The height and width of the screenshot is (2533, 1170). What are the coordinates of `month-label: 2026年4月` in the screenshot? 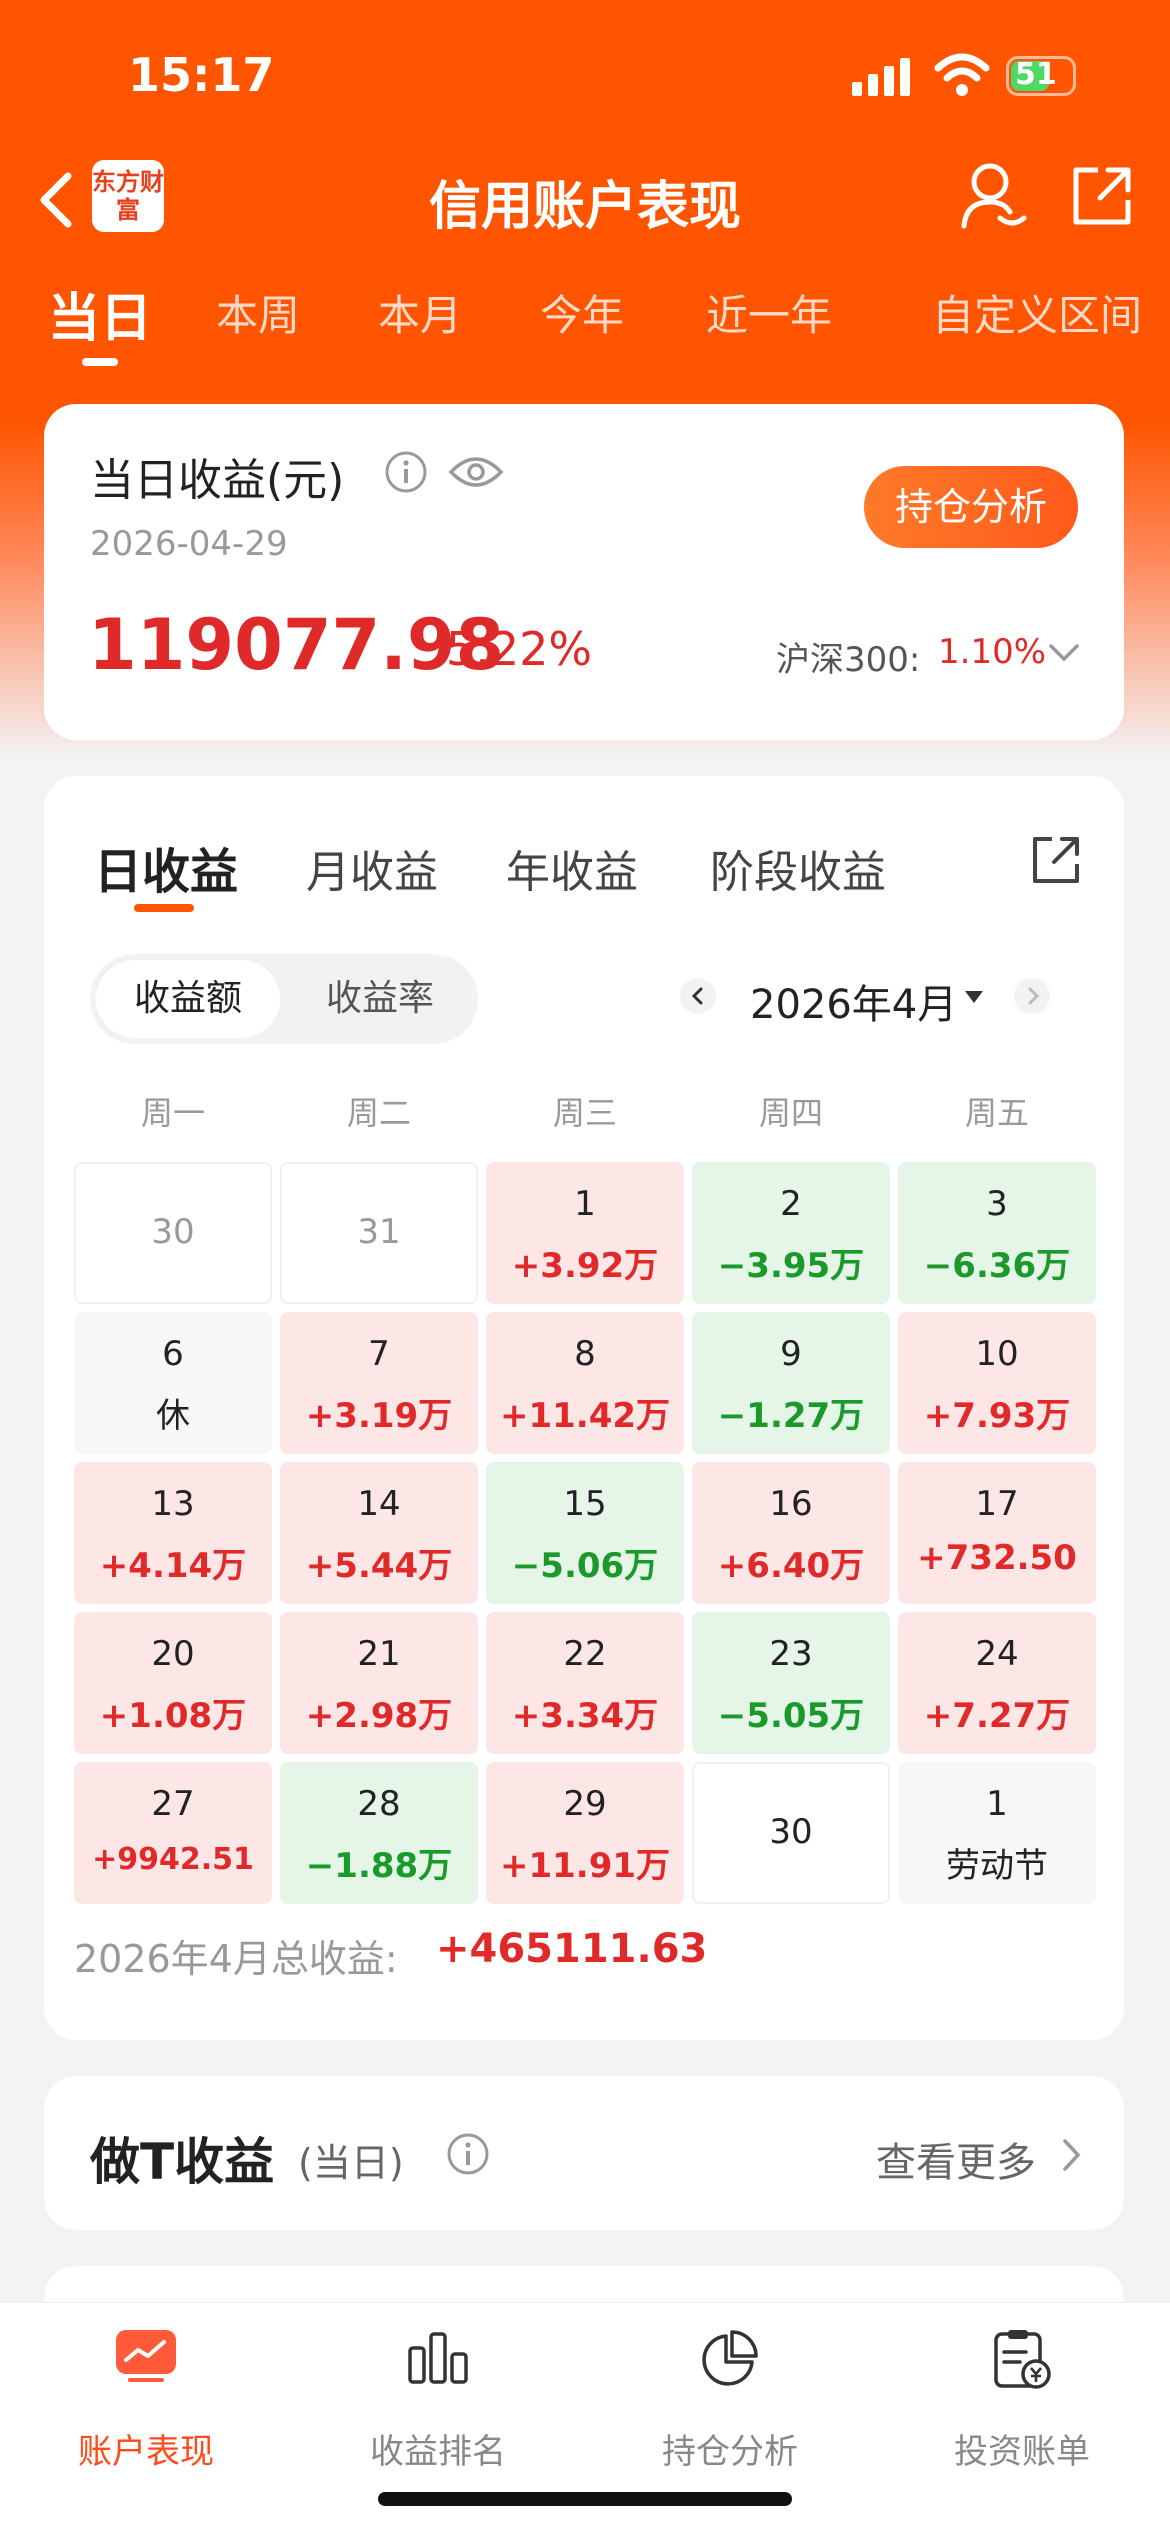 It's located at (853, 1001).